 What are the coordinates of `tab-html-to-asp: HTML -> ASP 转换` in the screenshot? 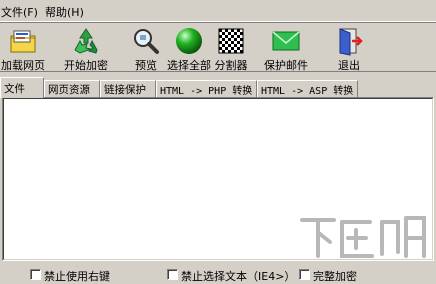 It's located at (307, 88).